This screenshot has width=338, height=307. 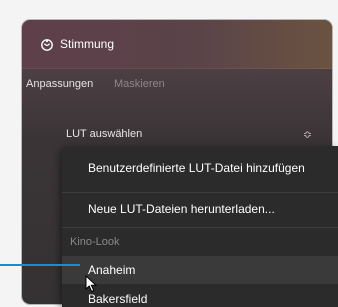 I want to click on up-down-chevron-icon: ≎, so click(x=307, y=135).